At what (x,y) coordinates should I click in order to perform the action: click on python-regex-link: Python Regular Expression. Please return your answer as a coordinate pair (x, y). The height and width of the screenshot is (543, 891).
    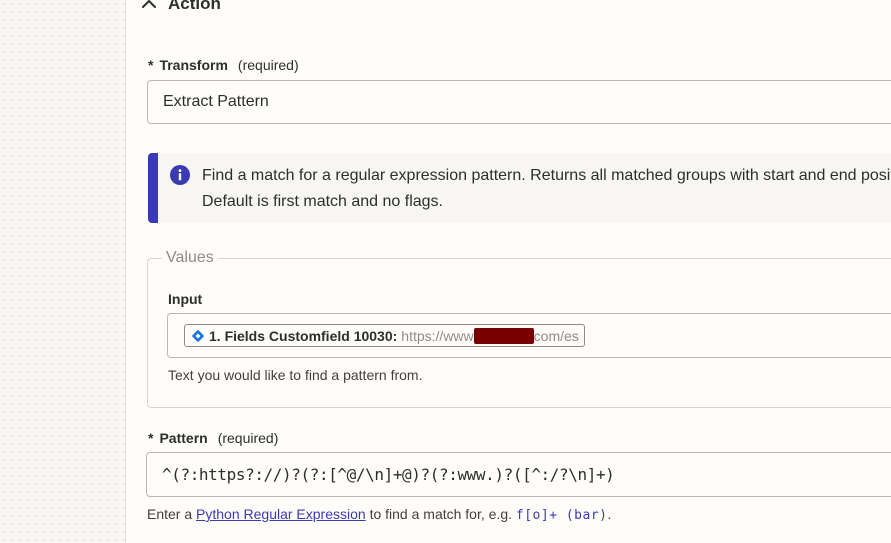
    Looking at the image, I should click on (281, 514).